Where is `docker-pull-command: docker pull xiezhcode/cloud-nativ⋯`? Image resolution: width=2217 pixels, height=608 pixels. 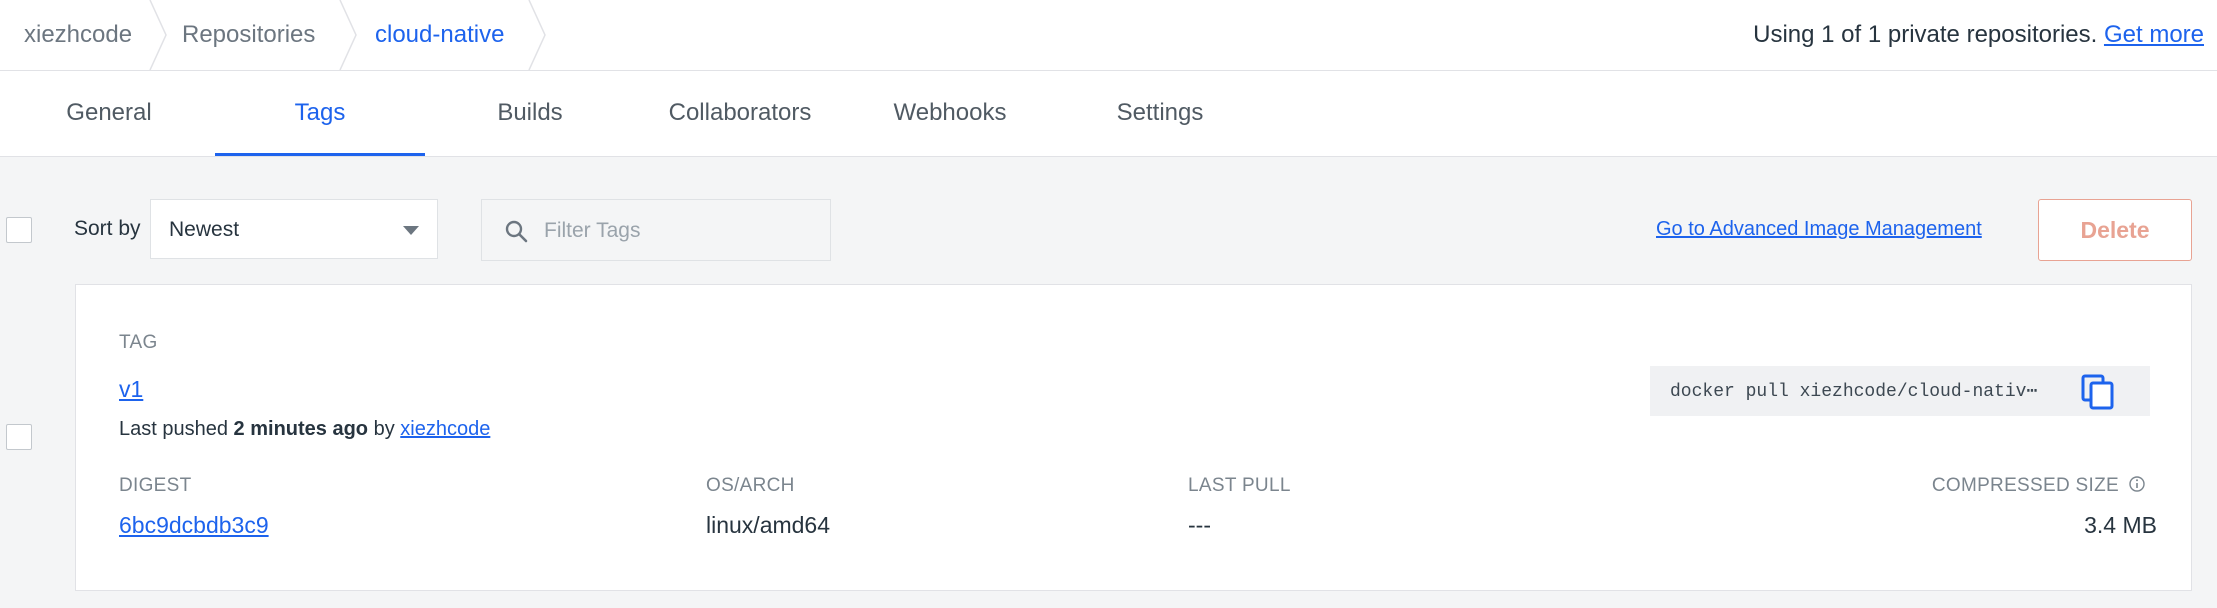
docker-pull-command: docker pull xiezhcode/cloud-nativ⋯ is located at coordinates (1900, 391).